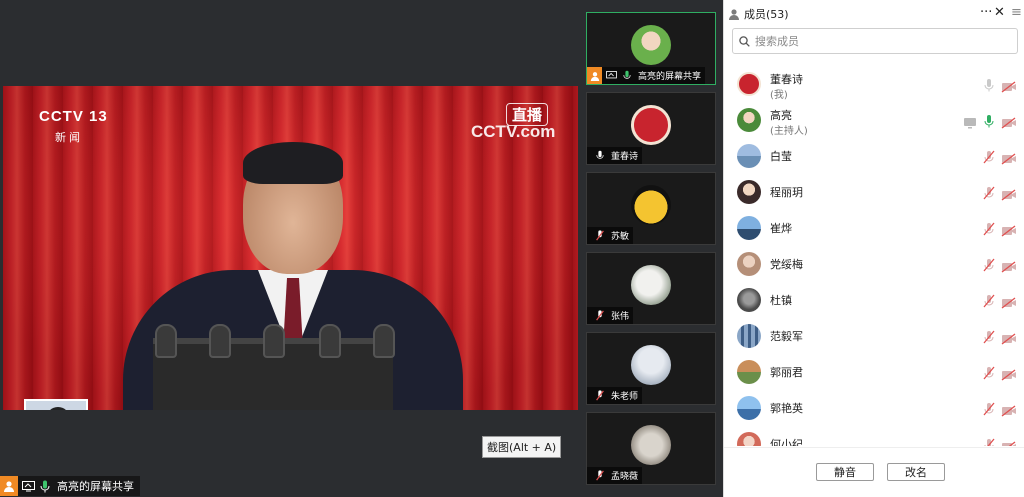 The height and width of the screenshot is (497, 1024). Describe the element at coordinates (874, 228) in the screenshot. I see `member-row: 崔烨` at that location.